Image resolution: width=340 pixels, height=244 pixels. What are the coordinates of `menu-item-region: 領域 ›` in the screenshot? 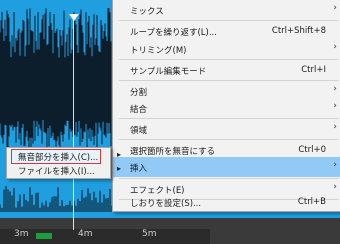 It's located at (226, 129).